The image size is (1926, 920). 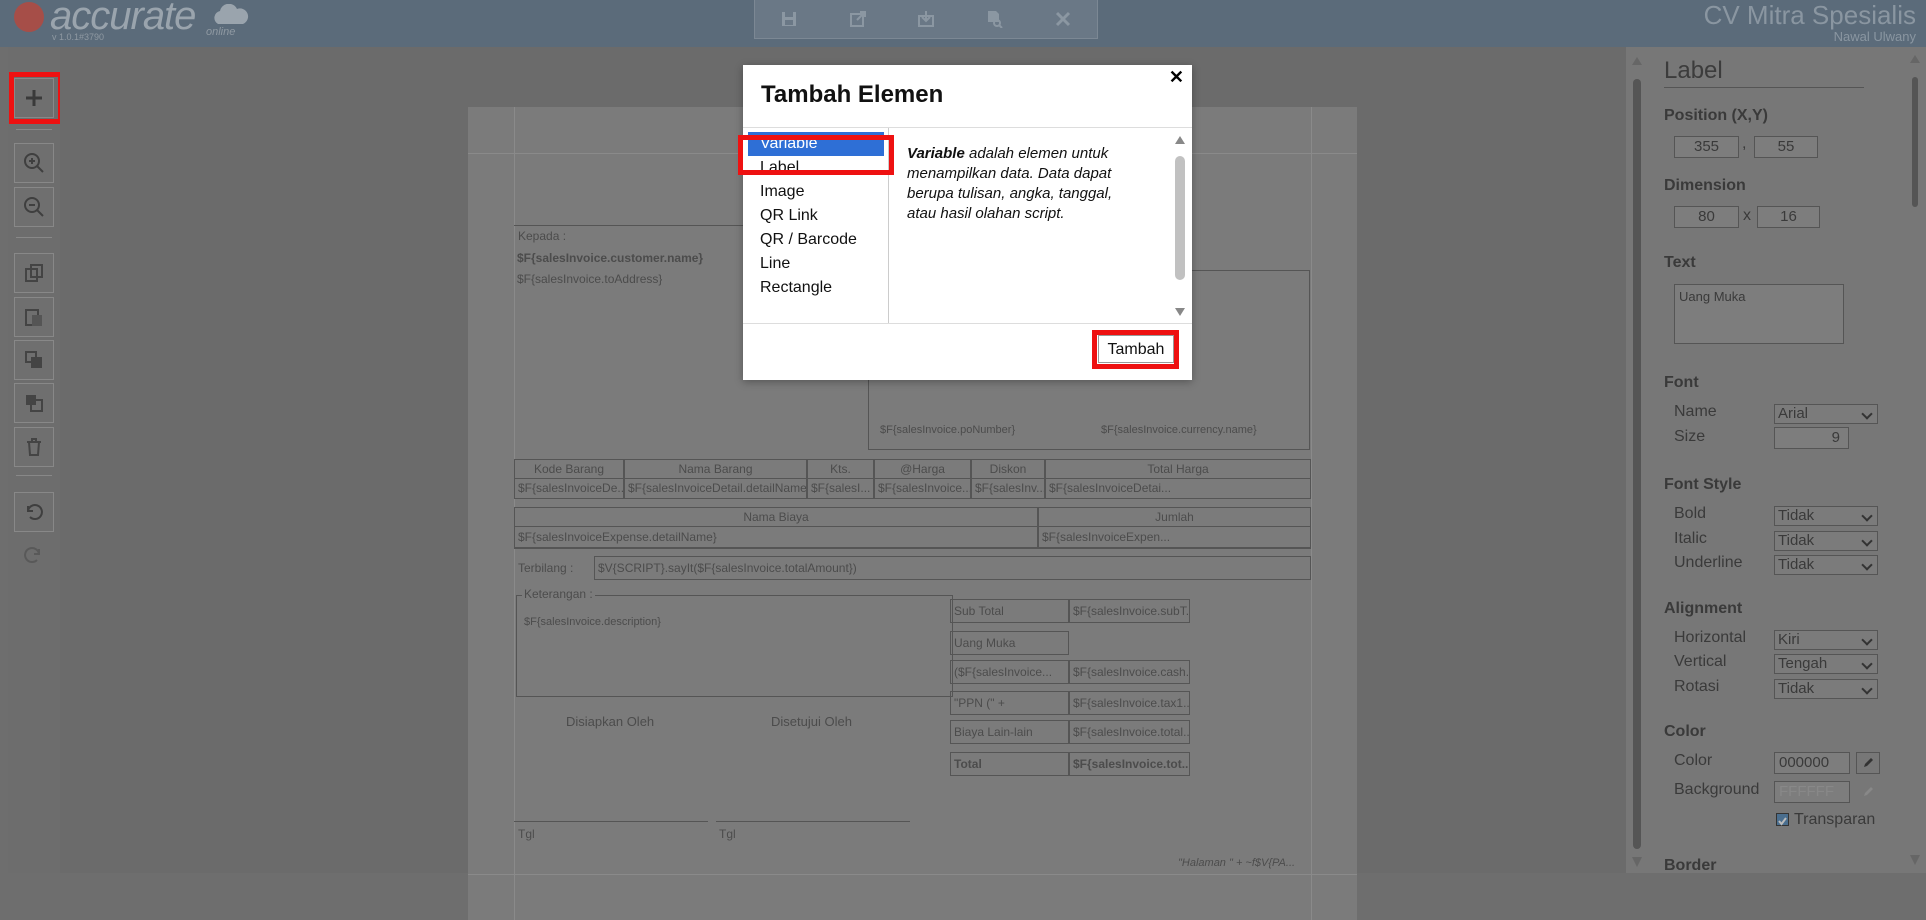 What do you see at coordinates (1826, 414) in the screenshot?
I see `font-name-select: Arial` at bounding box center [1826, 414].